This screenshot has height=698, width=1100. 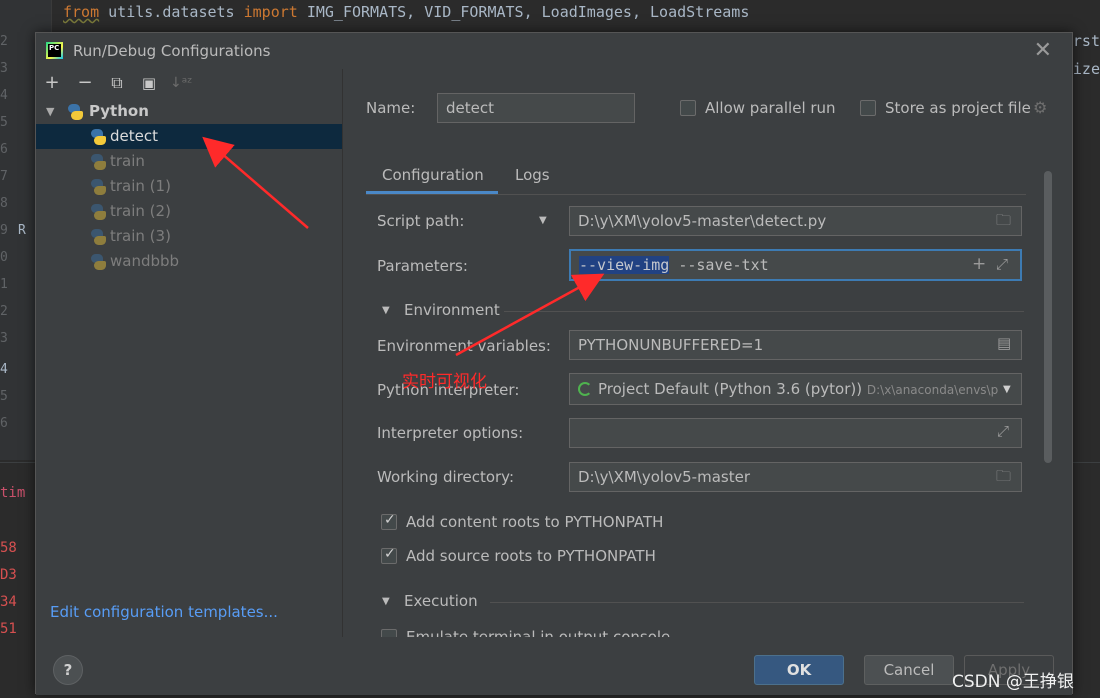 I want to click on env-vars-input: PYTHONUNBUFFERED=1, so click(x=795, y=345).